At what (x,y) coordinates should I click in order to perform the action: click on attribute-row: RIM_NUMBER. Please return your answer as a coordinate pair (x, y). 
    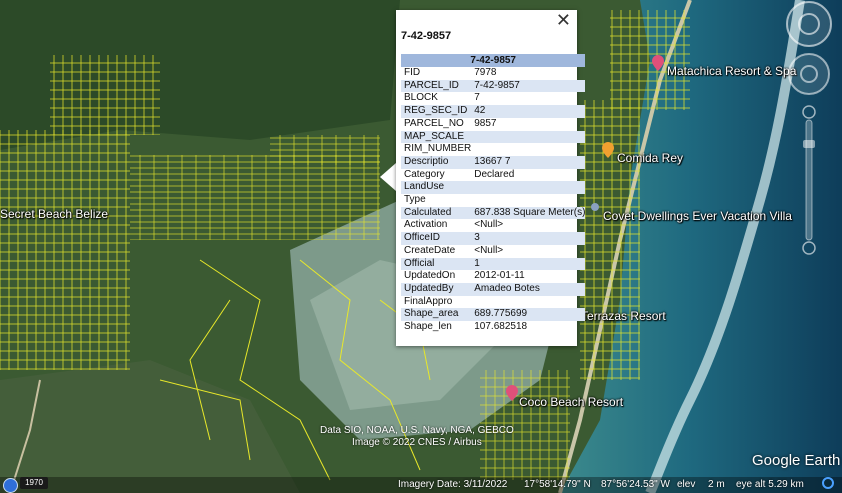
    Looking at the image, I should click on (493, 149).